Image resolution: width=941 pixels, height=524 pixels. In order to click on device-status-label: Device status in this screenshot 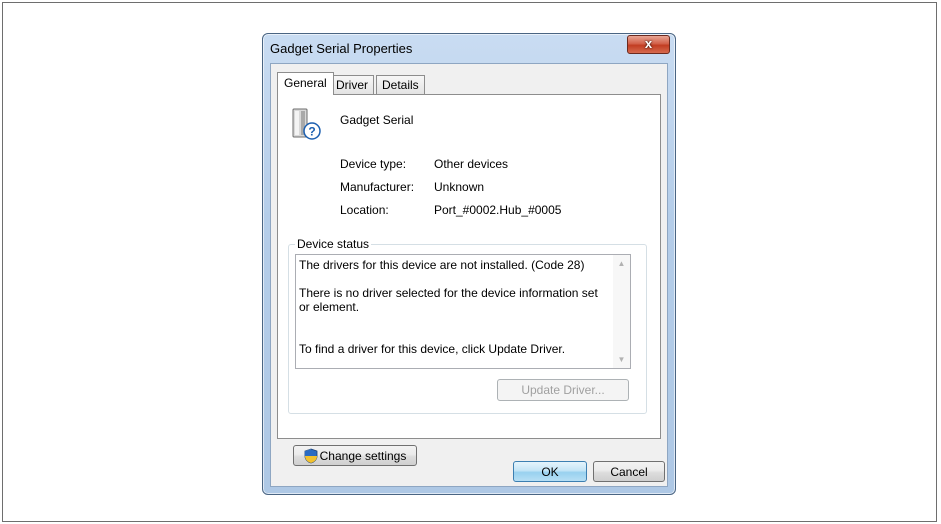, I will do `click(333, 244)`.